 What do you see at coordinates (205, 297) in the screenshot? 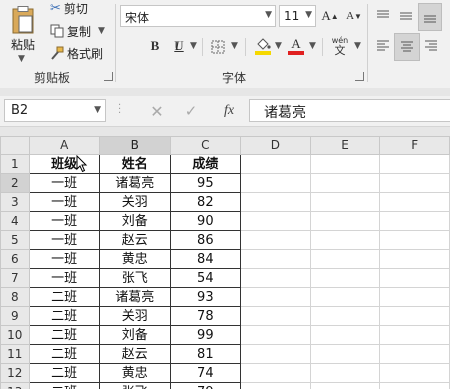
I see `cell-c8: 93` at bounding box center [205, 297].